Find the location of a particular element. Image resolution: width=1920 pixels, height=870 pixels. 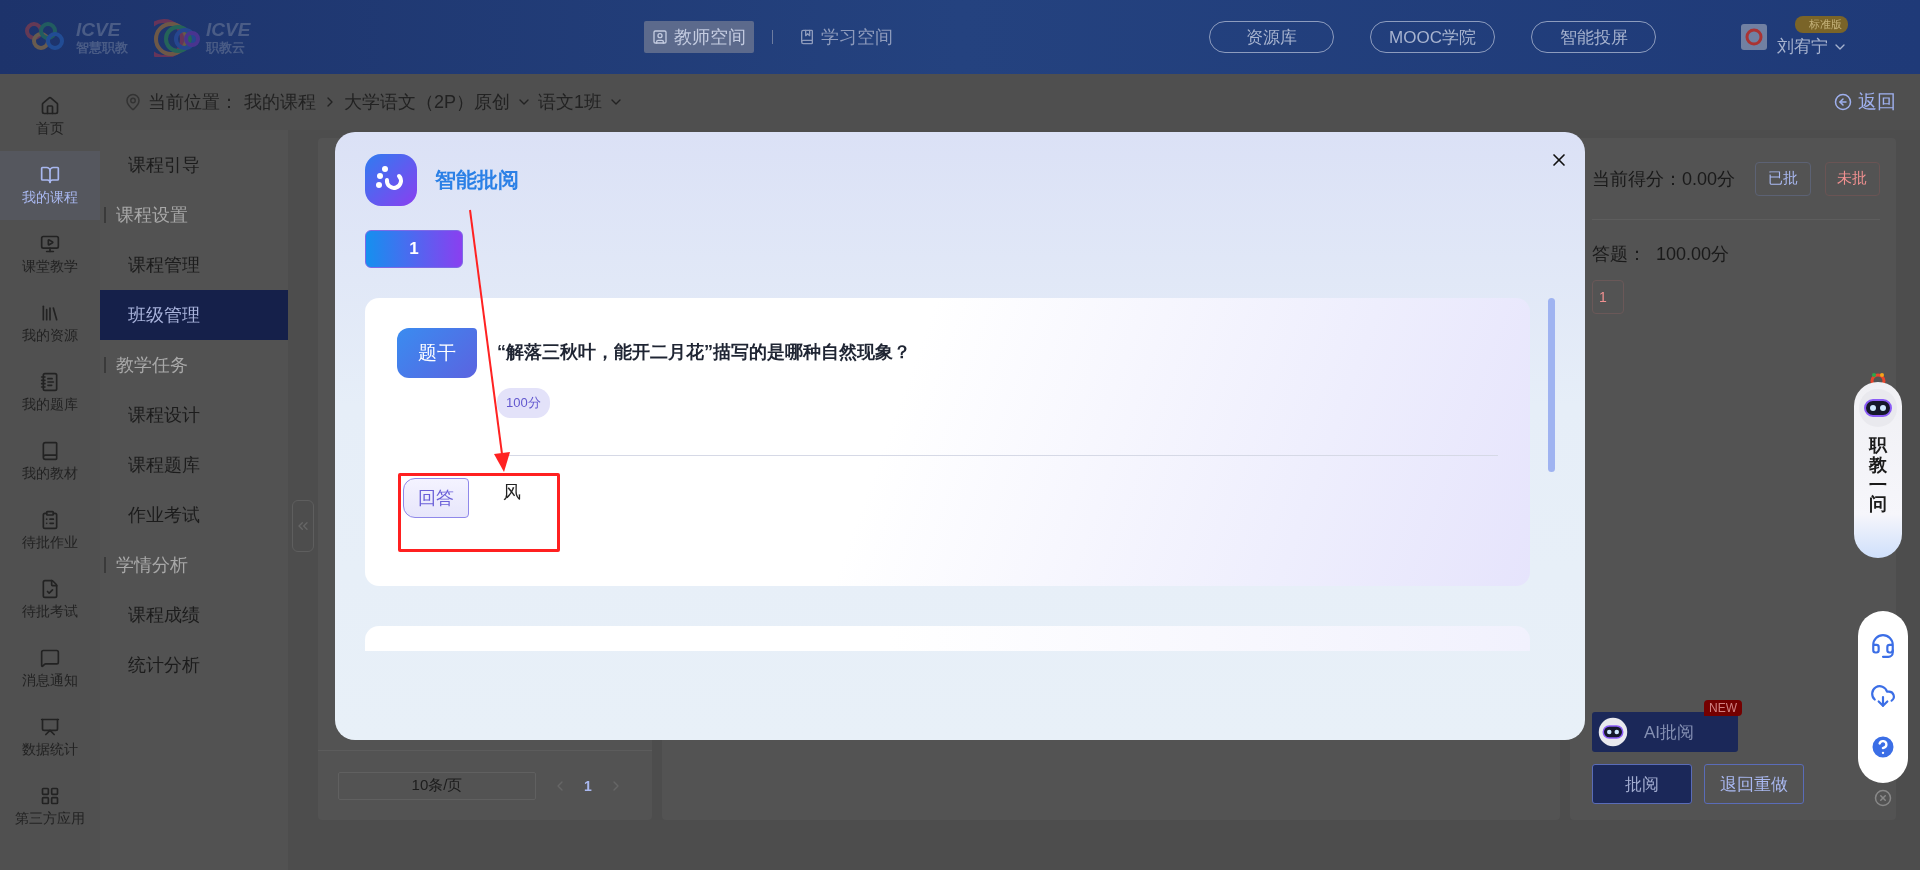

edition-badge: 标准版 is located at coordinates (1821, 24).